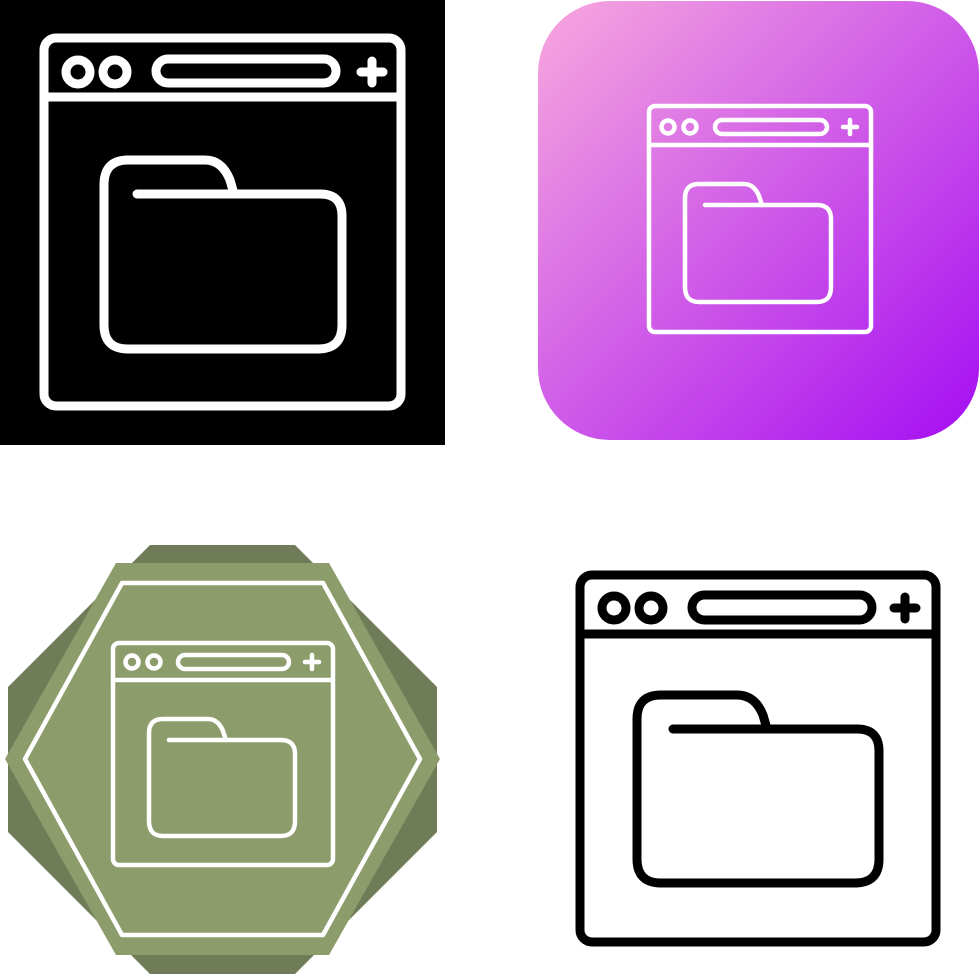 The image size is (980, 980). I want to click on address-bar, so click(782, 607).